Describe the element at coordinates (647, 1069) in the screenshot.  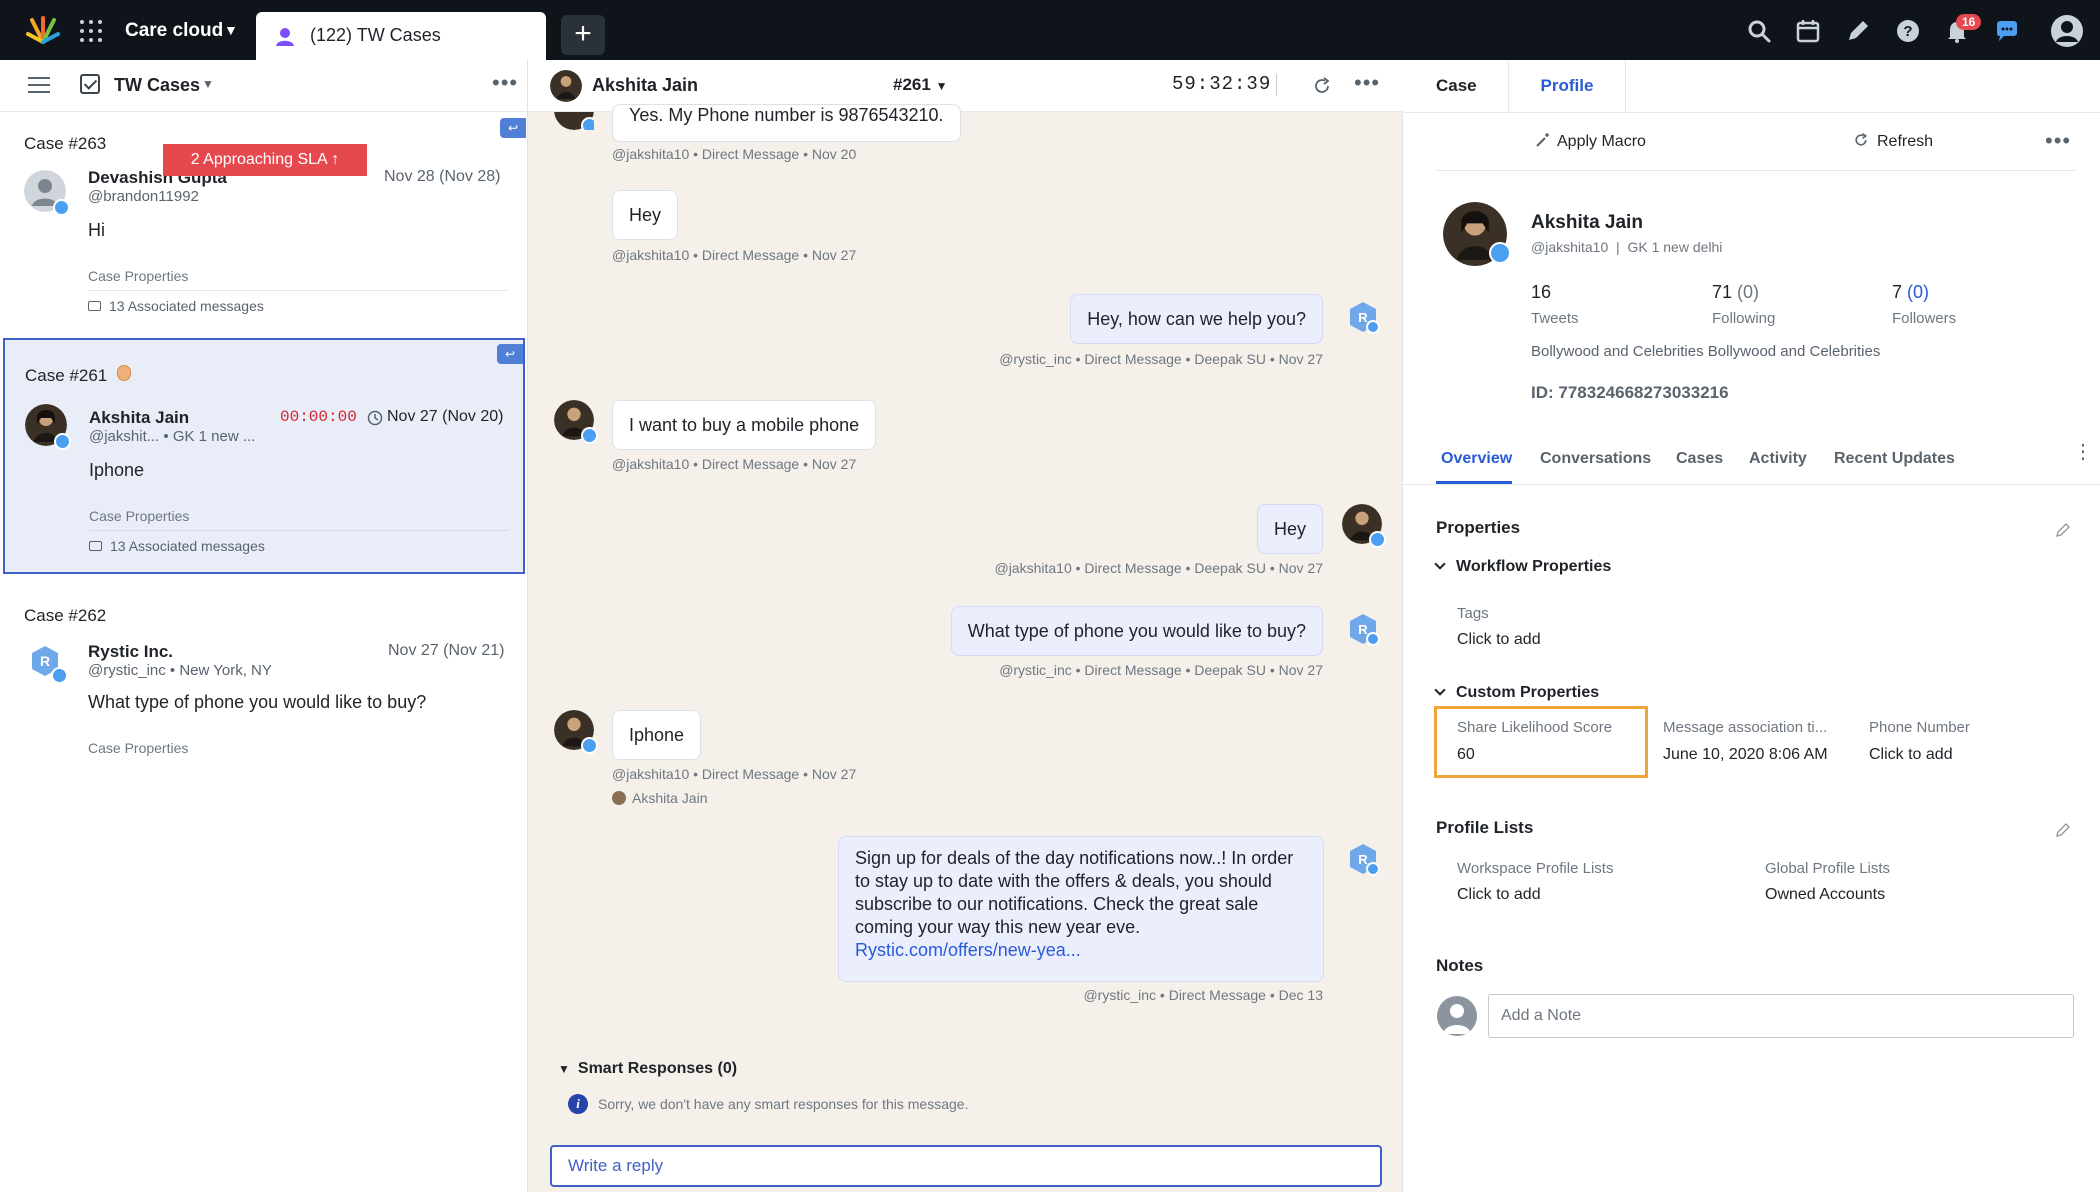
I see `smart-responses-toggle: ▼ Smart Responses (0)` at that location.